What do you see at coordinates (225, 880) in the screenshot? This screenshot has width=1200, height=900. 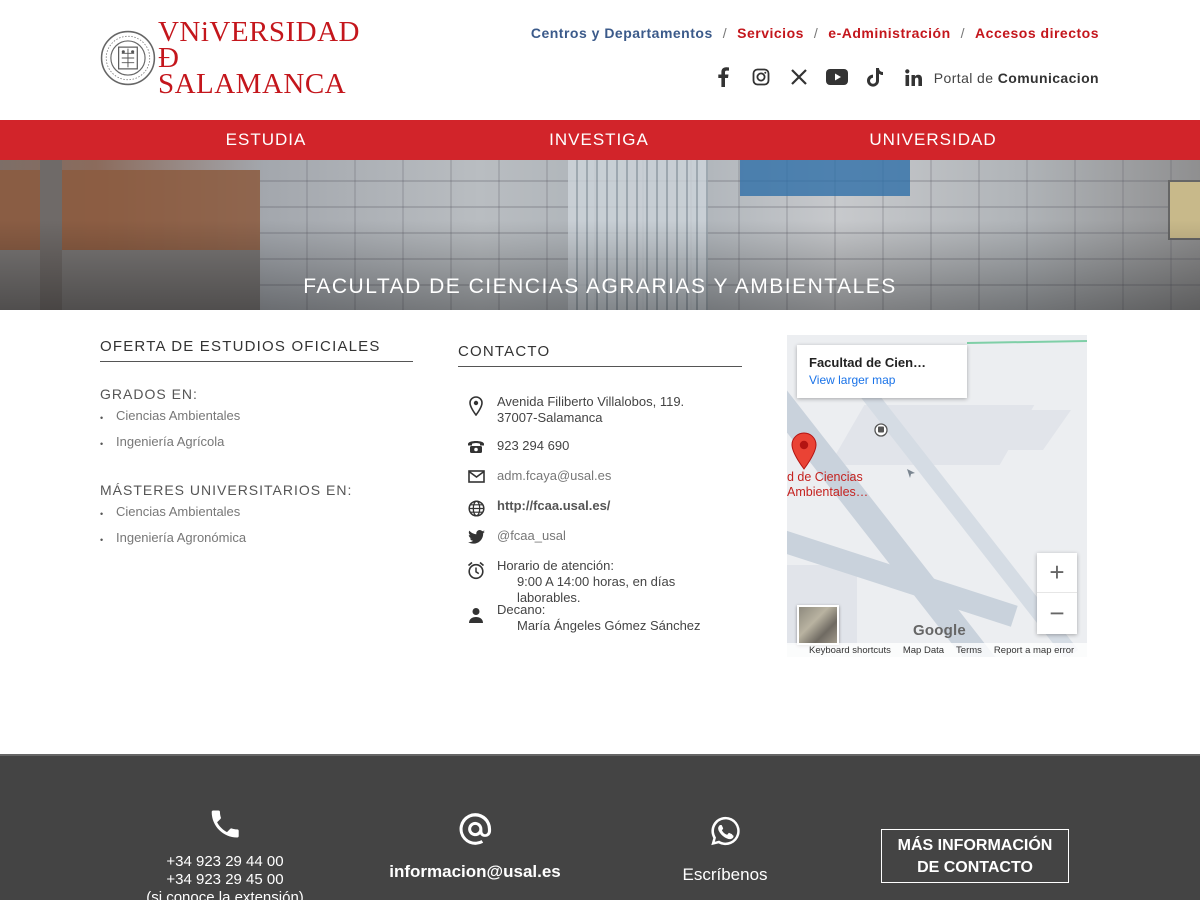 I see `footer-phone-2: +34 923 29 45 00` at bounding box center [225, 880].